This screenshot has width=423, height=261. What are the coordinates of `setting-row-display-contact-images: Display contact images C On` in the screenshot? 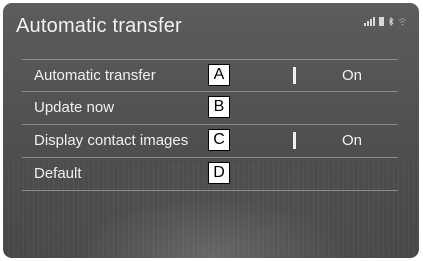 It's located at (210, 141).